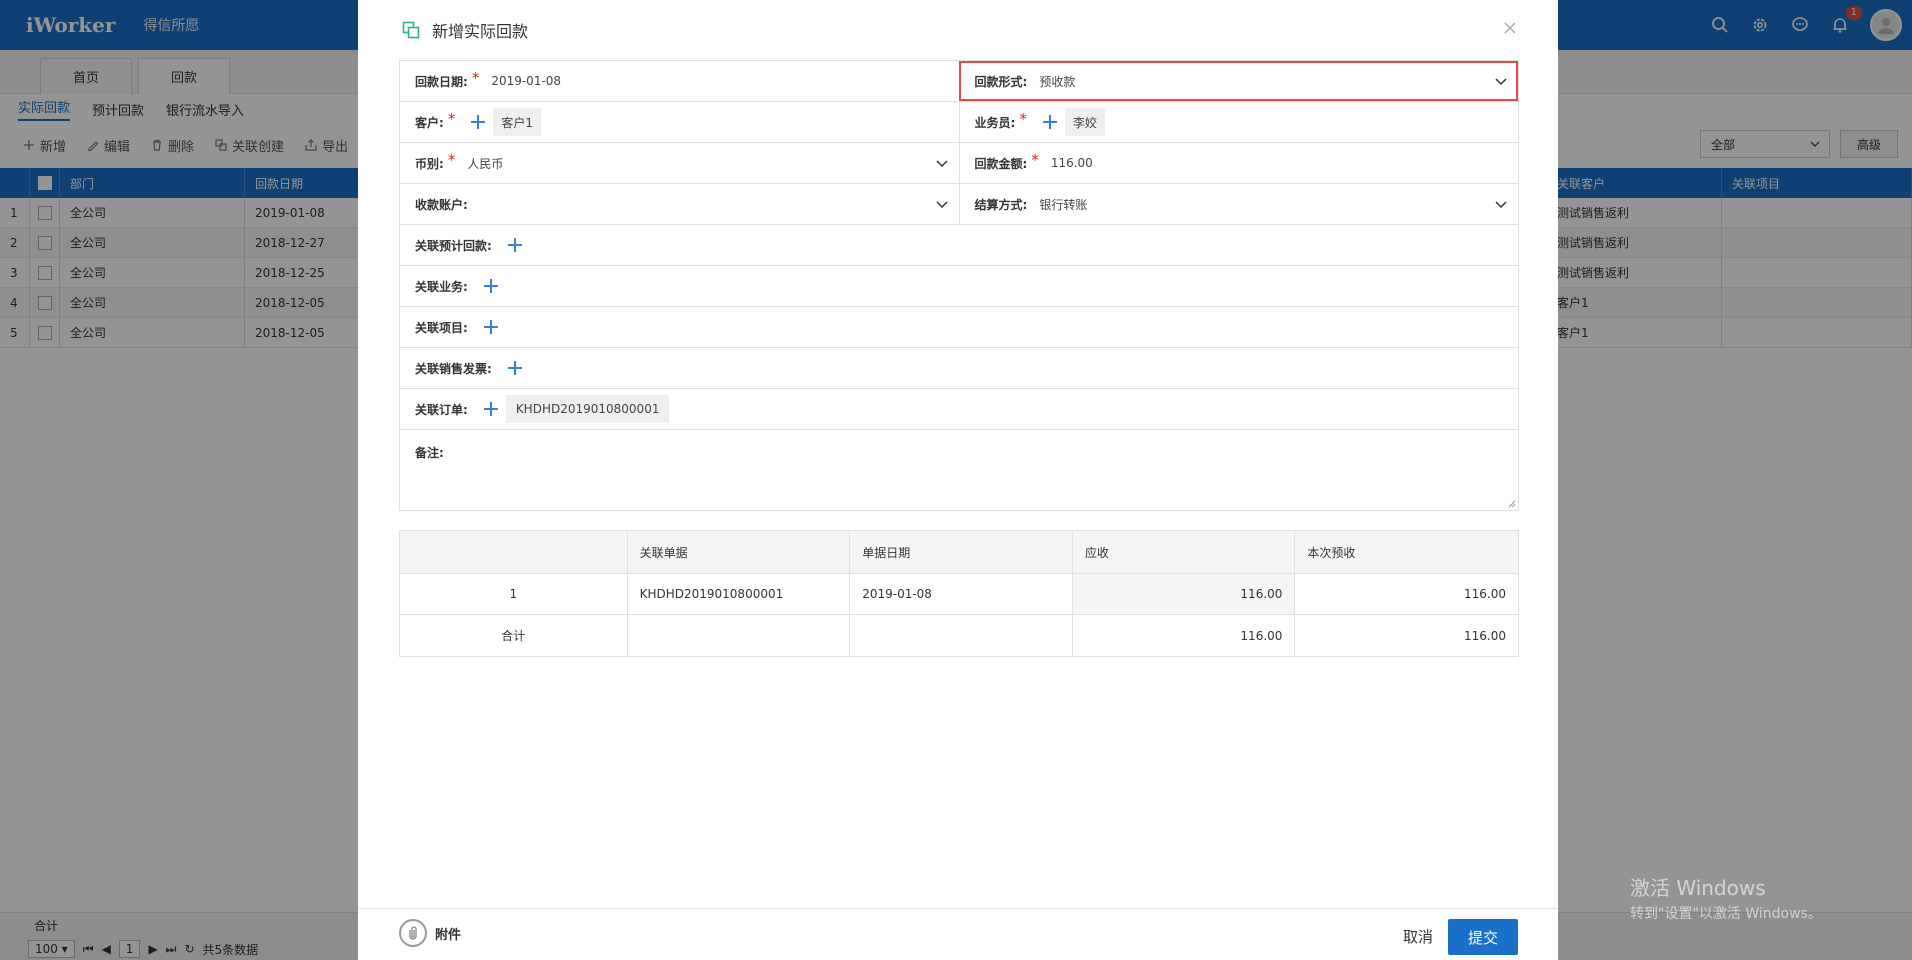  Describe the element at coordinates (959, 635) in the screenshot. I see `total-row: 合计 116.00 116.00` at that location.